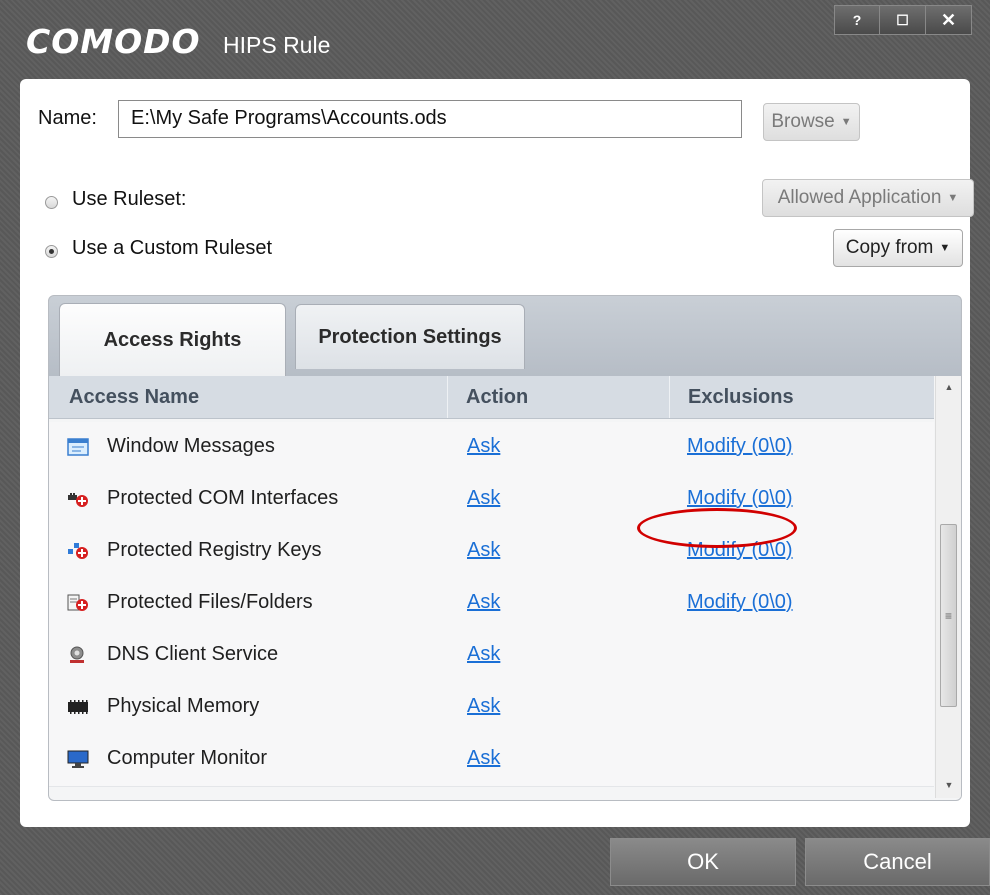  Describe the element at coordinates (897, 862) in the screenshot. I see `cancel-button: Cancel` at that location.